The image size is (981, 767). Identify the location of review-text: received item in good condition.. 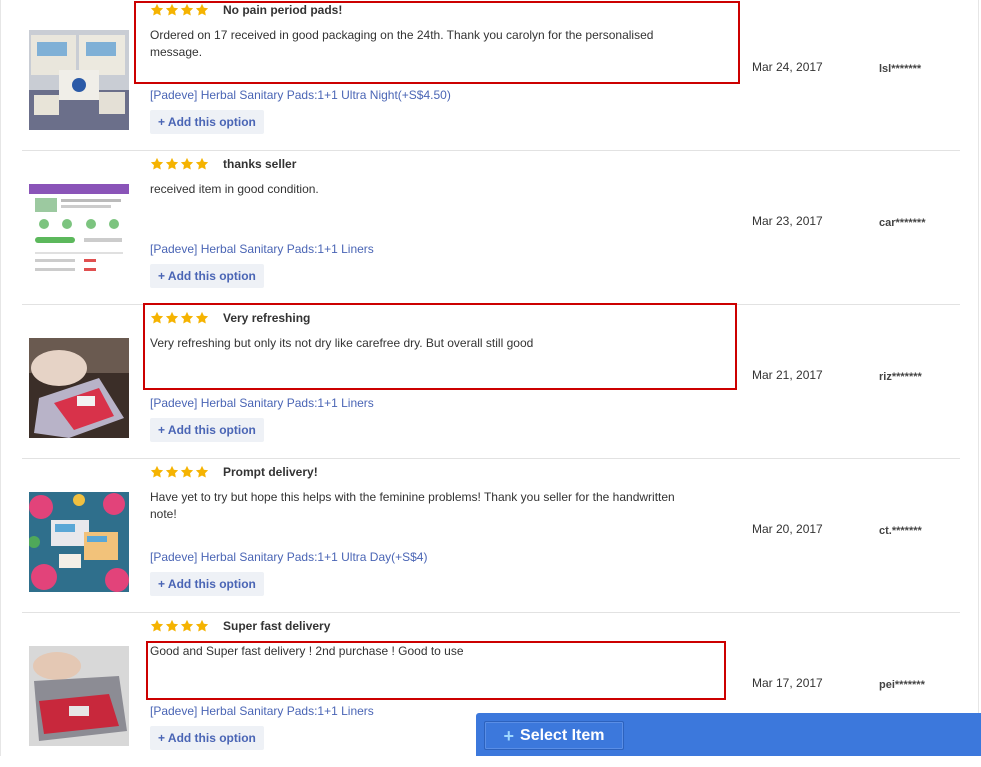
(234, 189).